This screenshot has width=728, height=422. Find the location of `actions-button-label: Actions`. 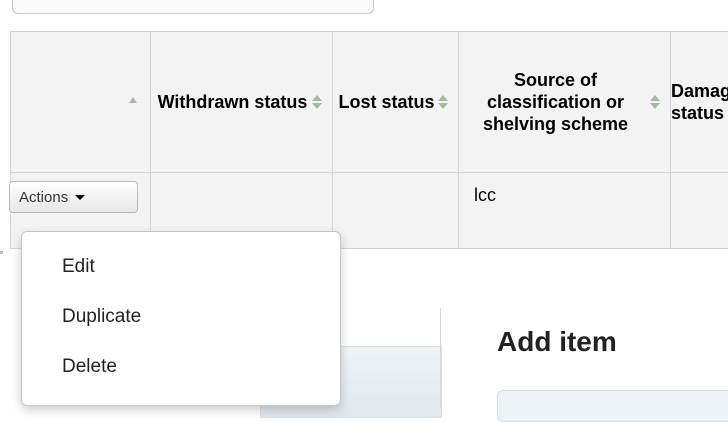

actions-button-label: Actions is located at coordinates (43, 197).